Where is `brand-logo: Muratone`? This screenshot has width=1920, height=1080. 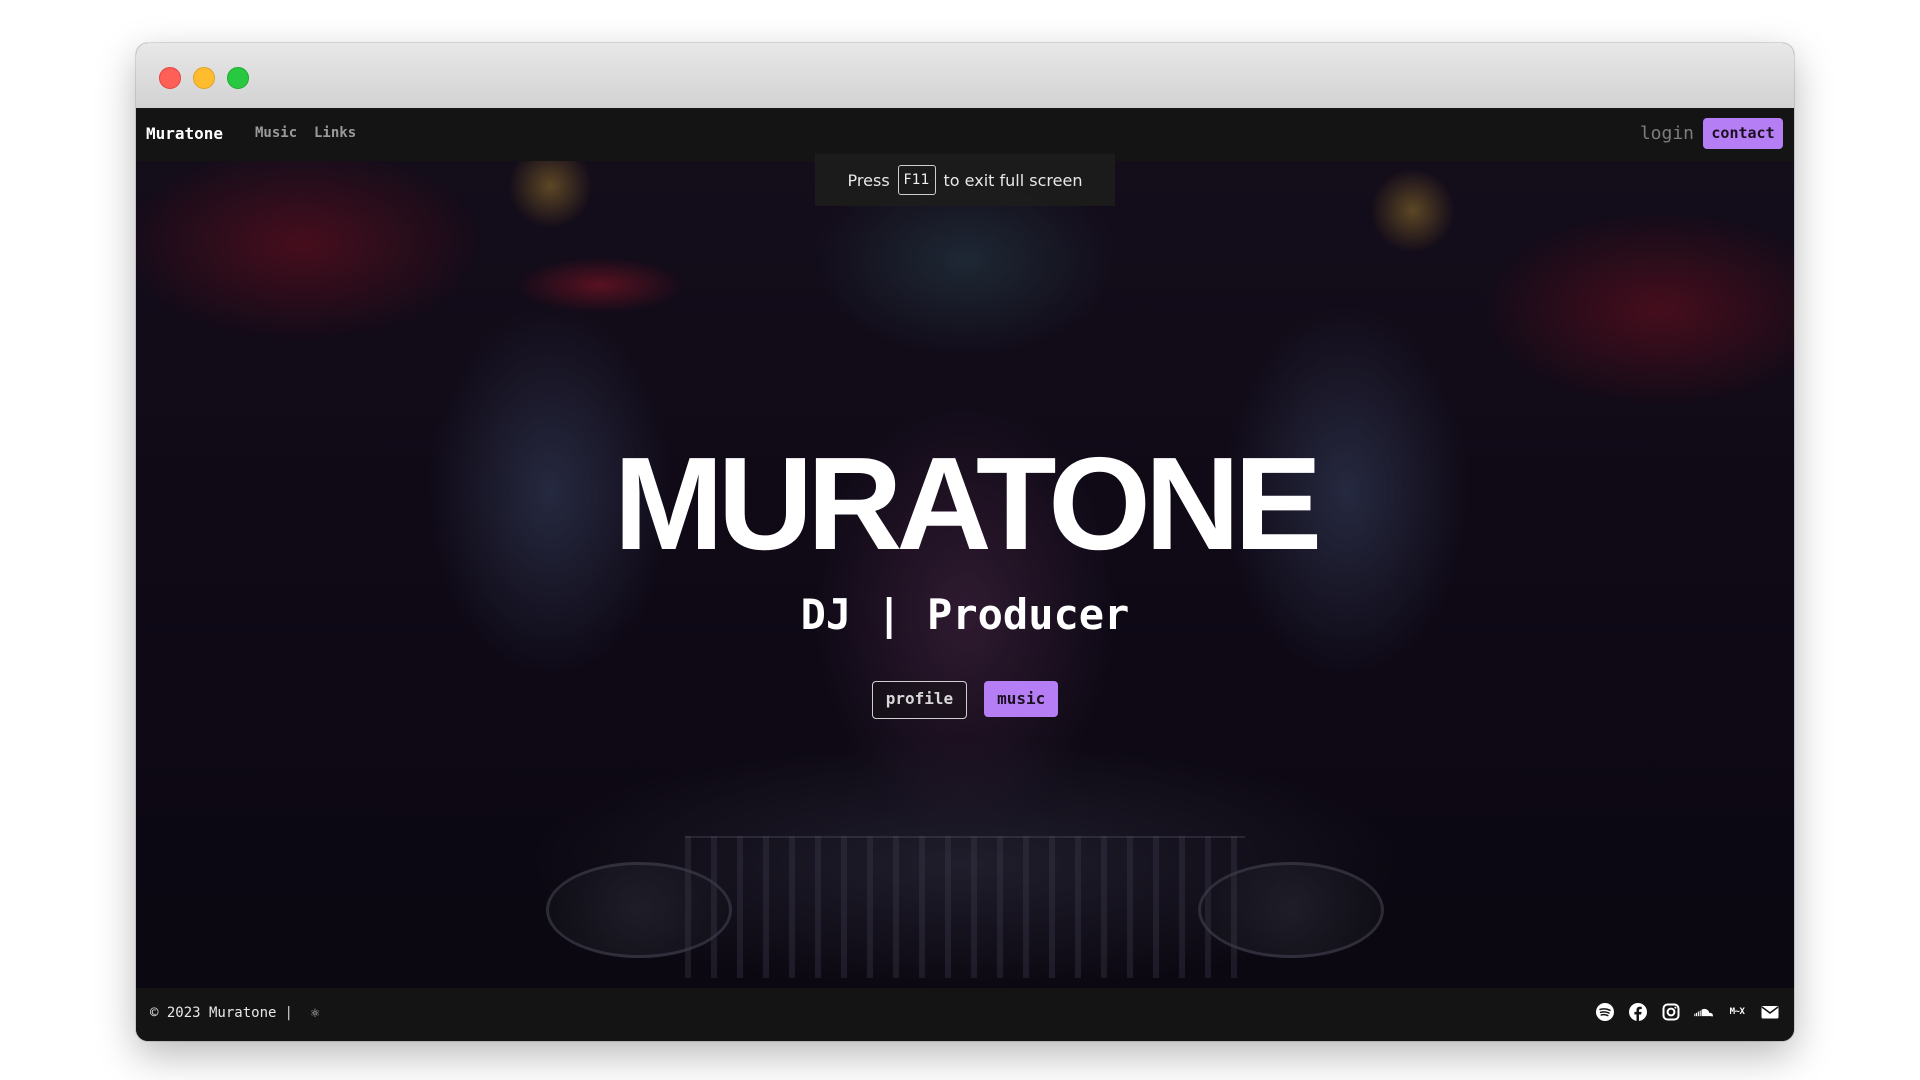
brand-logo: Muratone is located at coordinates (184, 133).